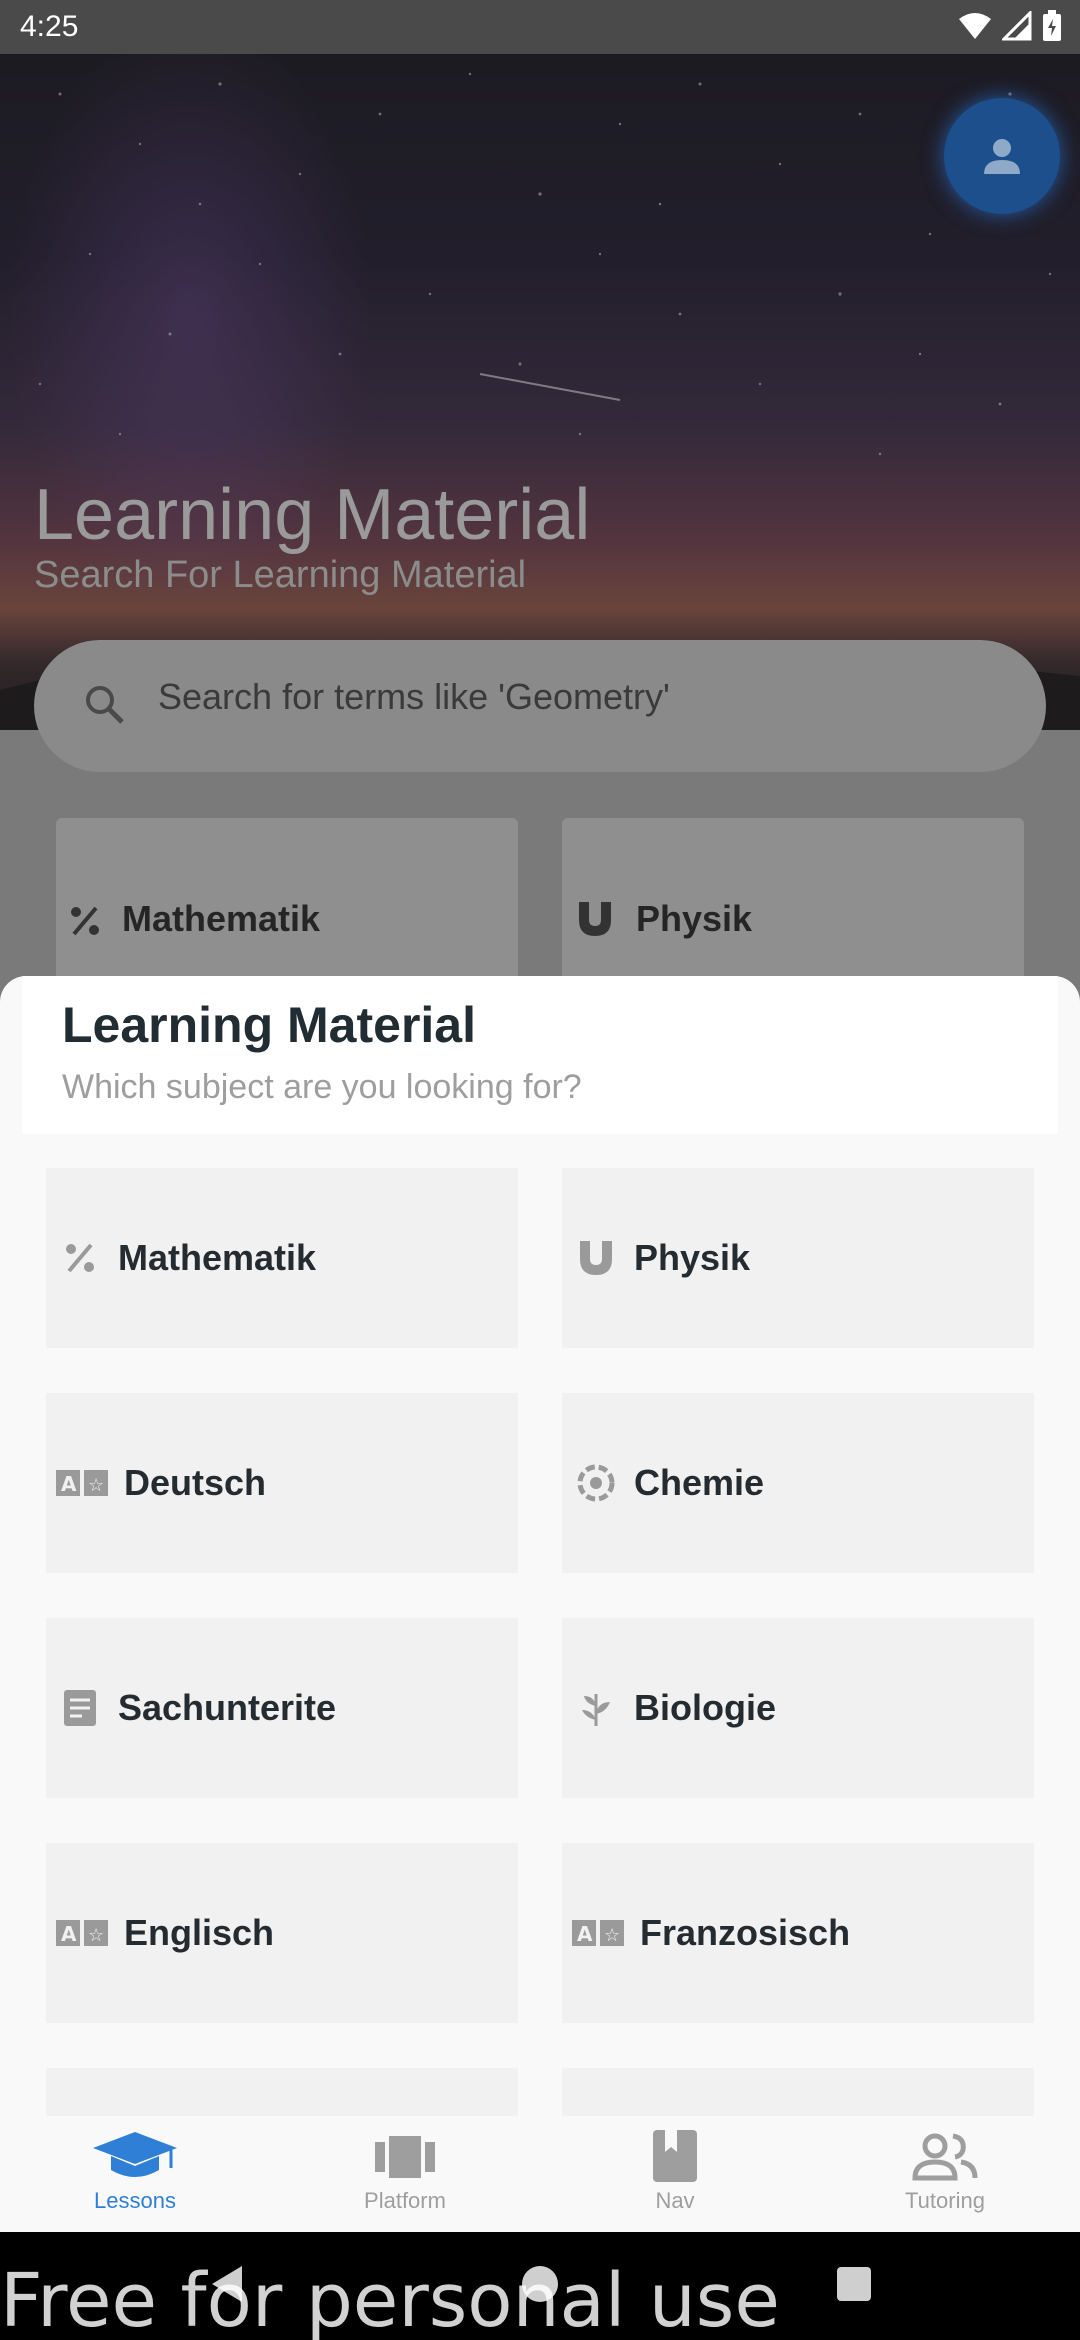  I want to click on search-placeholder: Search for terms like 'Geometry', so click(414, 696).